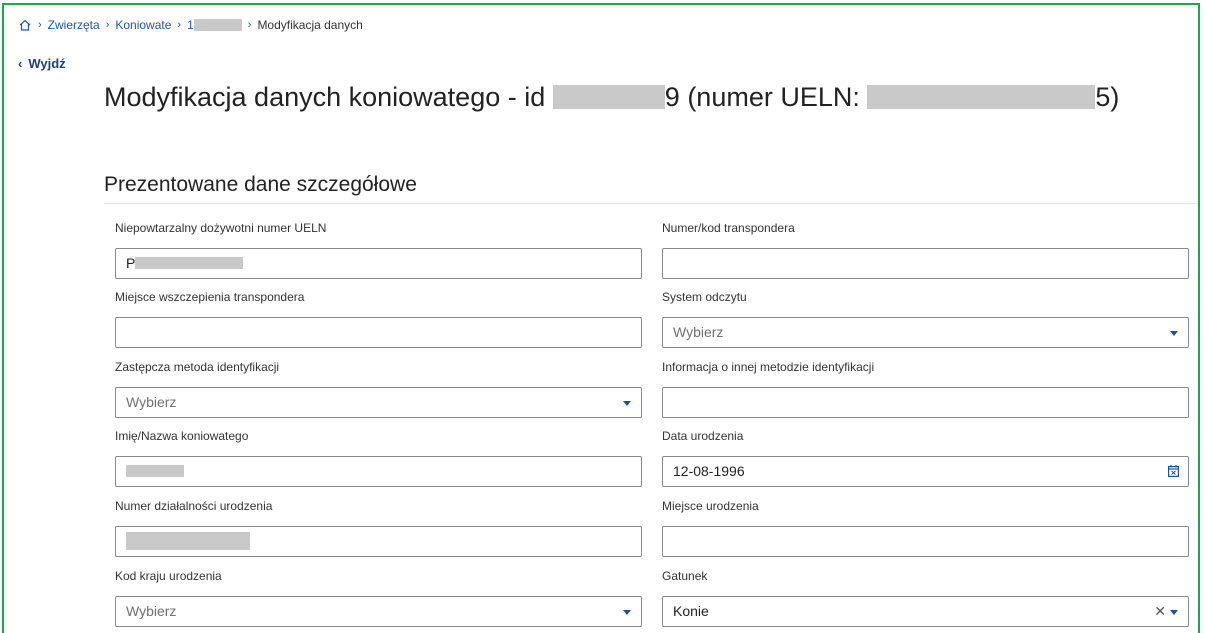  Describe the element at coordinates (925, 332) in the screenshot. I see `reading-system-select: Wybierz` at that location.